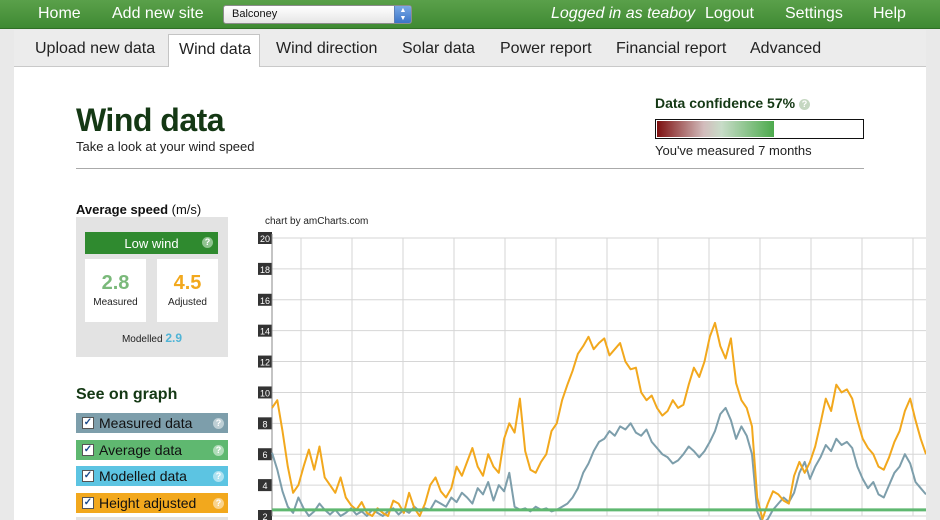  I want to click on toggle-measured-data: ✓ Measured data ?, so click(152, 423).